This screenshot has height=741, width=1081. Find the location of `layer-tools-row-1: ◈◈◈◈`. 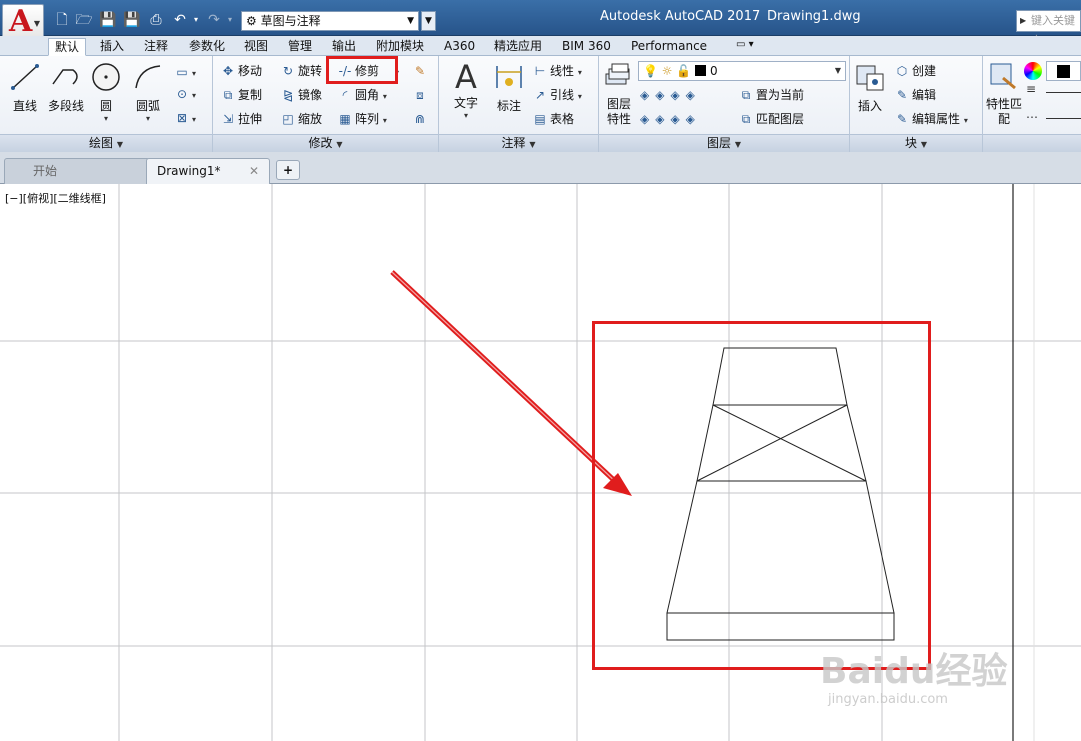

layer-tools-row-1: ◈◈◈◈ is located at coordinates (670, 95).